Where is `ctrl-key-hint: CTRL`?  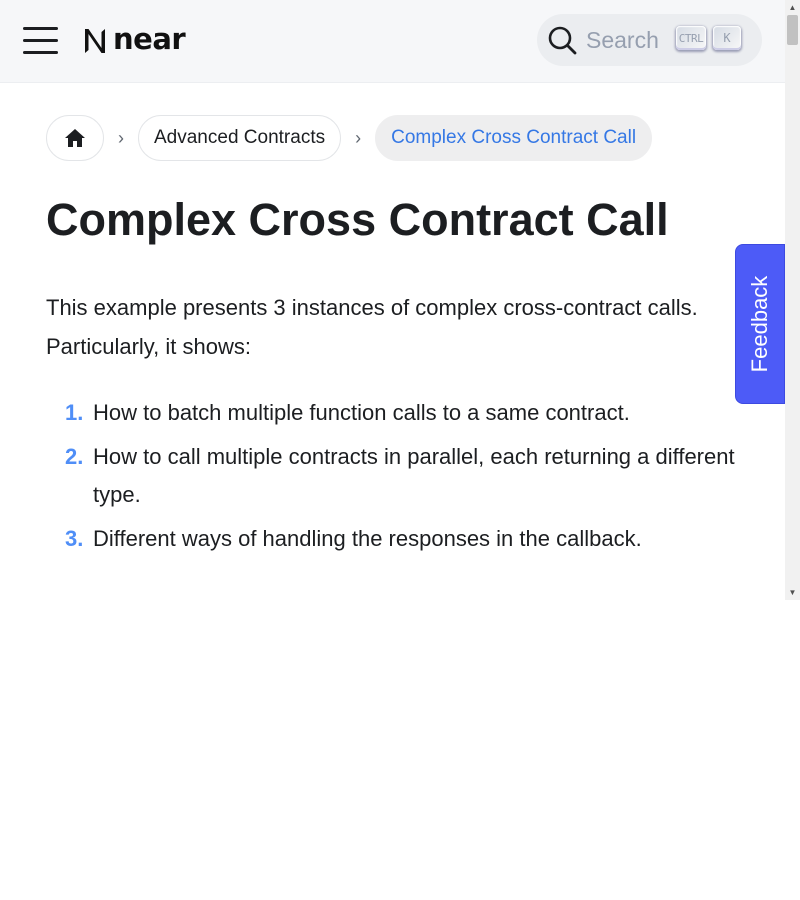
ctrl-key-hint: CTRL is located at coordinates (691, 38).